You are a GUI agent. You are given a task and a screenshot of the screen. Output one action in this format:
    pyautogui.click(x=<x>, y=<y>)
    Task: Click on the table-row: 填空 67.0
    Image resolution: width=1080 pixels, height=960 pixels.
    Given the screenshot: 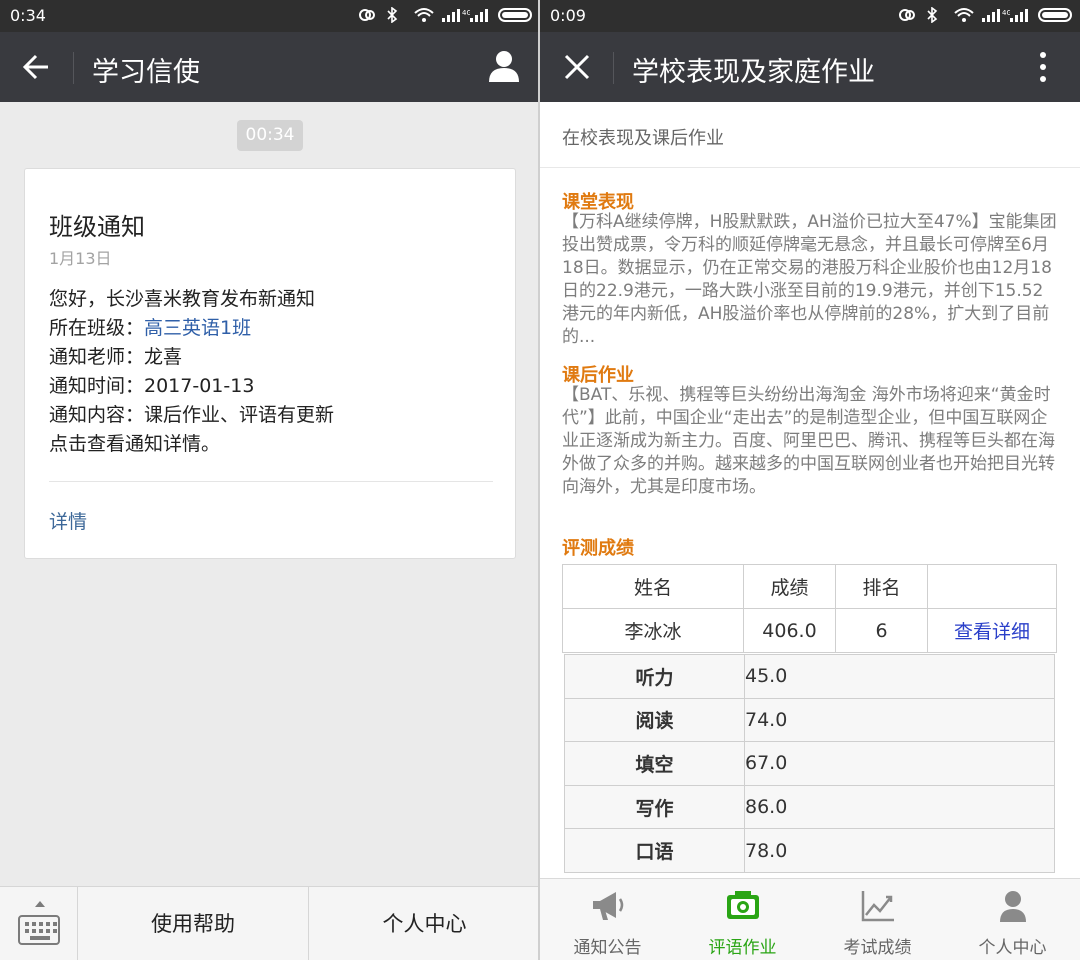 What is the action you would take?
    pyautogui.click(x=809, y=763)
    